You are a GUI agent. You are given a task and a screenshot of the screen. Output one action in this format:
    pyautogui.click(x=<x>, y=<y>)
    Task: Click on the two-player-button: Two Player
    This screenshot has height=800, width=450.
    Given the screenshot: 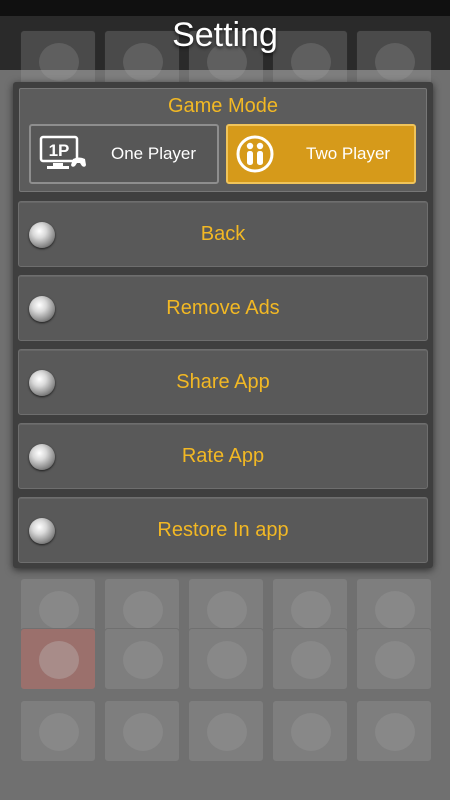 What is the action you would take?
    pyautogui.click(x=321, y=154)
    